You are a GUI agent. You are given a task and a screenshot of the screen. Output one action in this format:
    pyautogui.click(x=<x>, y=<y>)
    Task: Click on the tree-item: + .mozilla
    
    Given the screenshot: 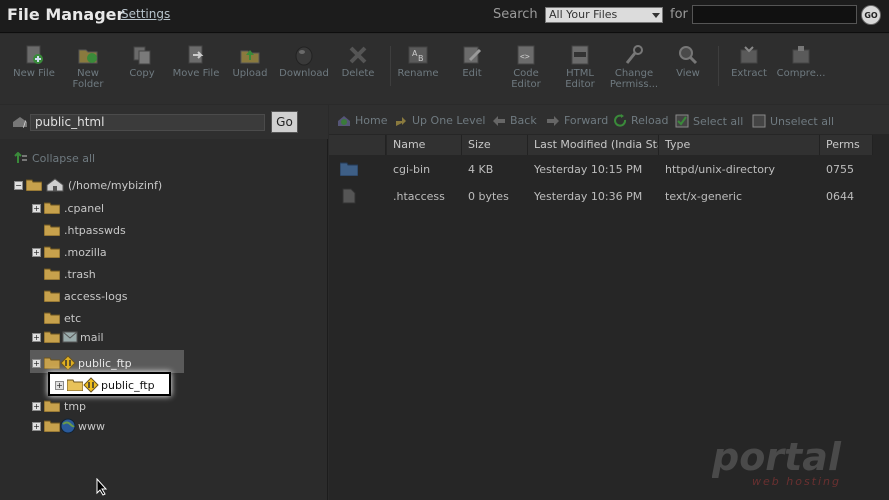 What is the action you would take?
    pyautogui.click(x=69, y=252)
    